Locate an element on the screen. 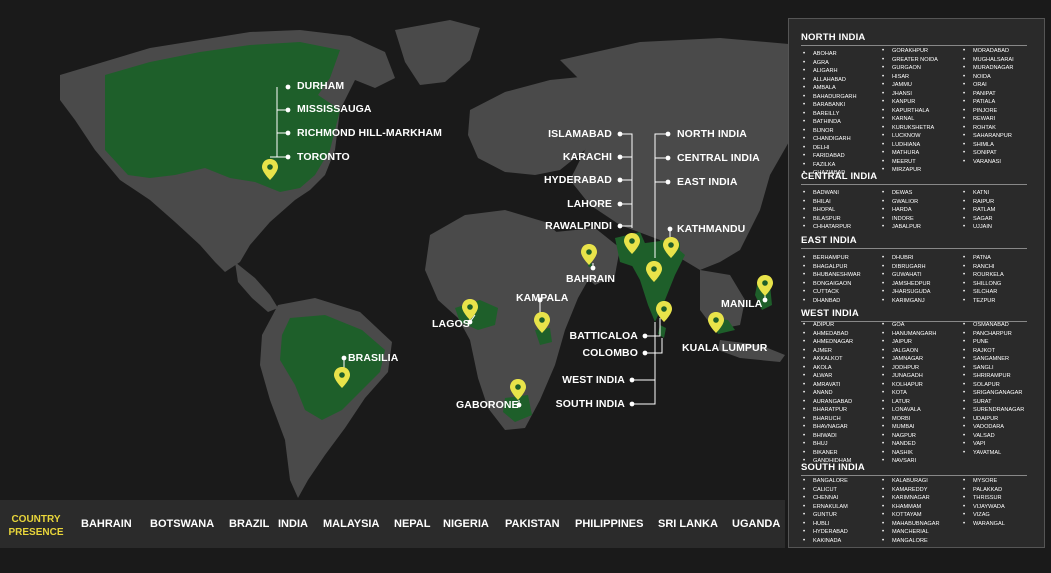 The image size is (1051, 573). city-item: FARIDABAD is located at coordinates (830, 156).